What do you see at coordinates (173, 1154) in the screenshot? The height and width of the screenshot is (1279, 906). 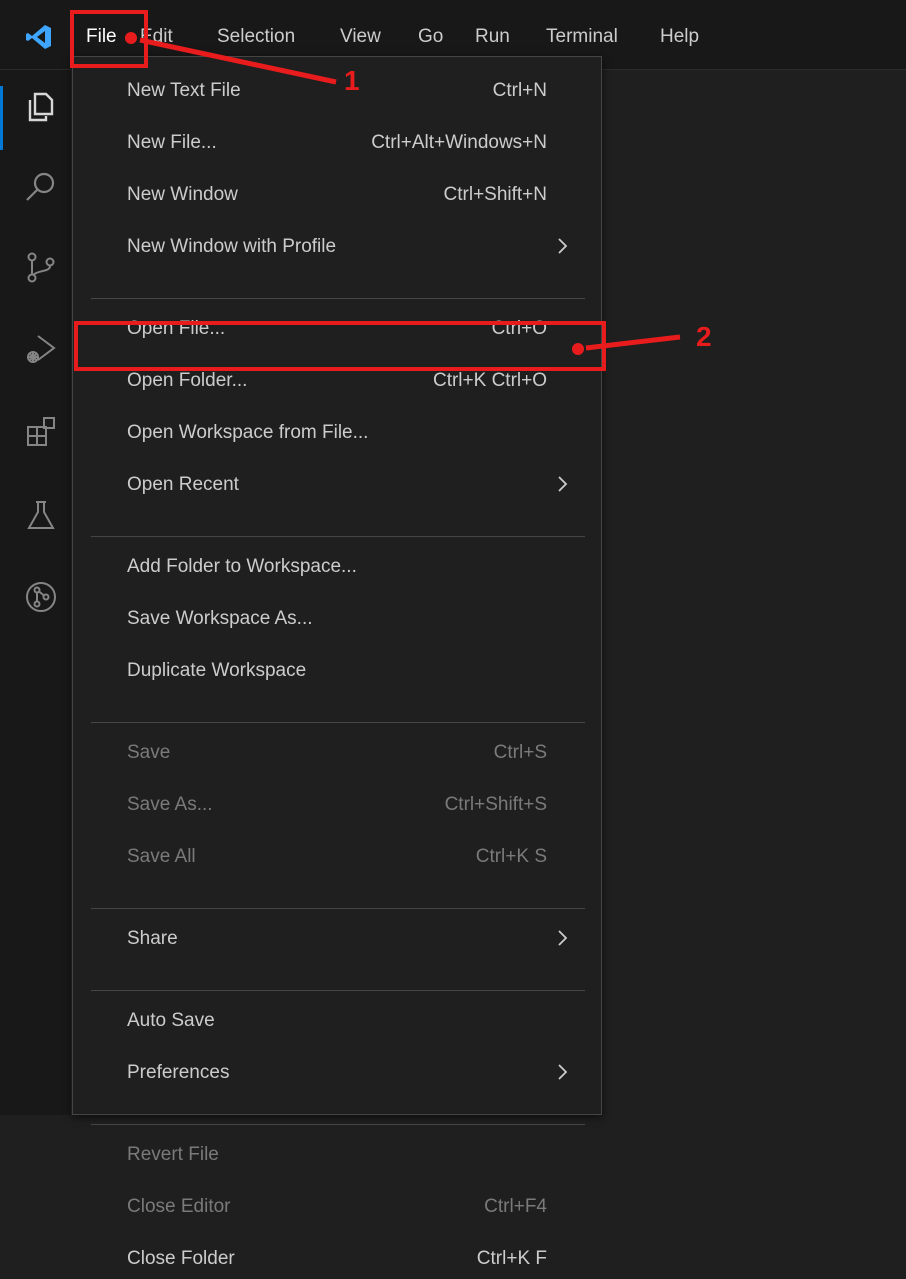 I see `menu-item-label: Revert File` at bounding box center [173, 1154].